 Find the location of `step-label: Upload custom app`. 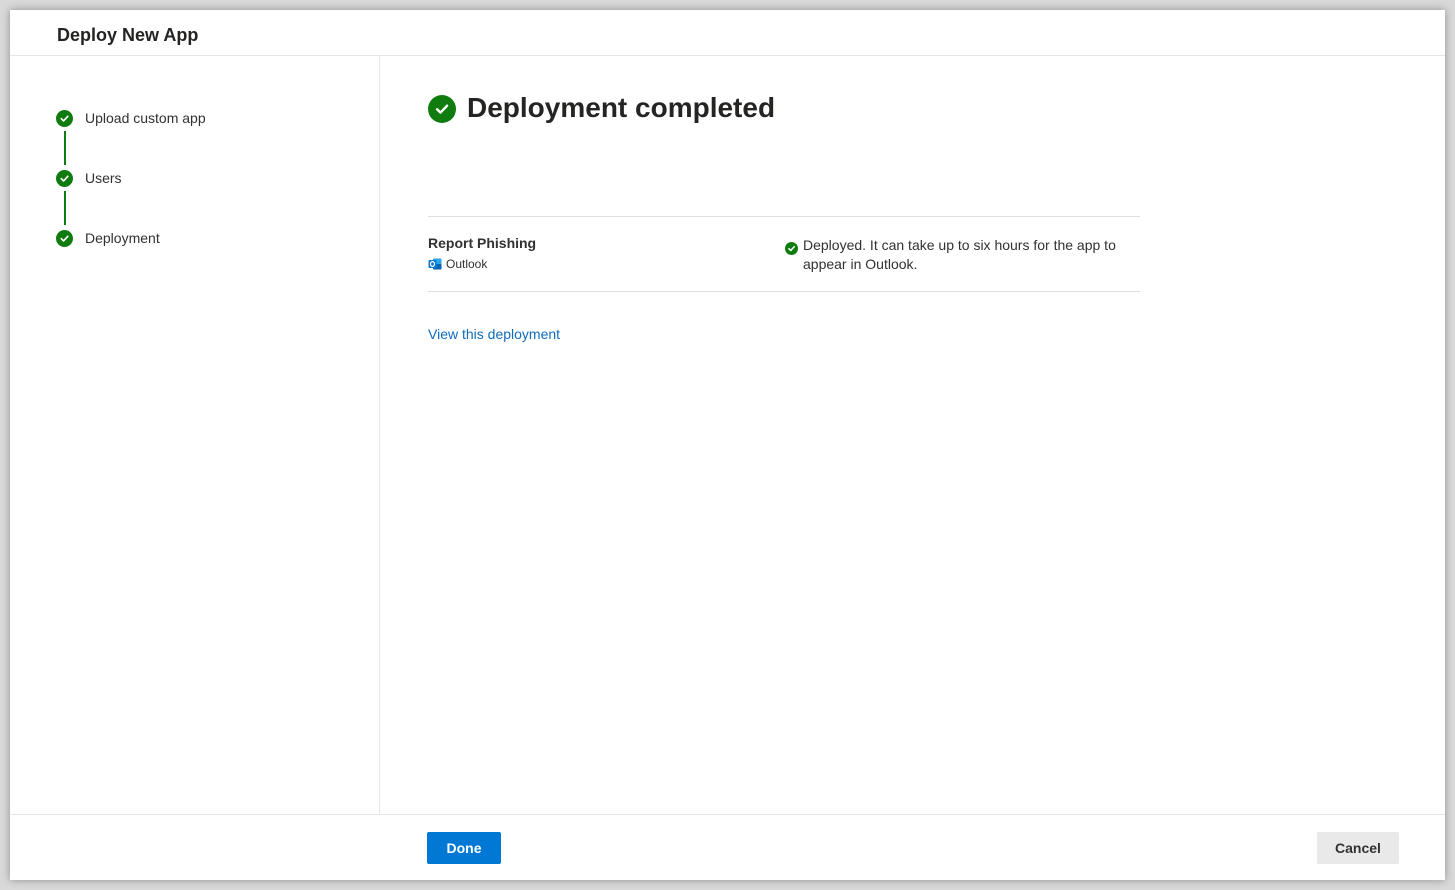

step-label: Upload custom app is located at coordinates (145, 118).